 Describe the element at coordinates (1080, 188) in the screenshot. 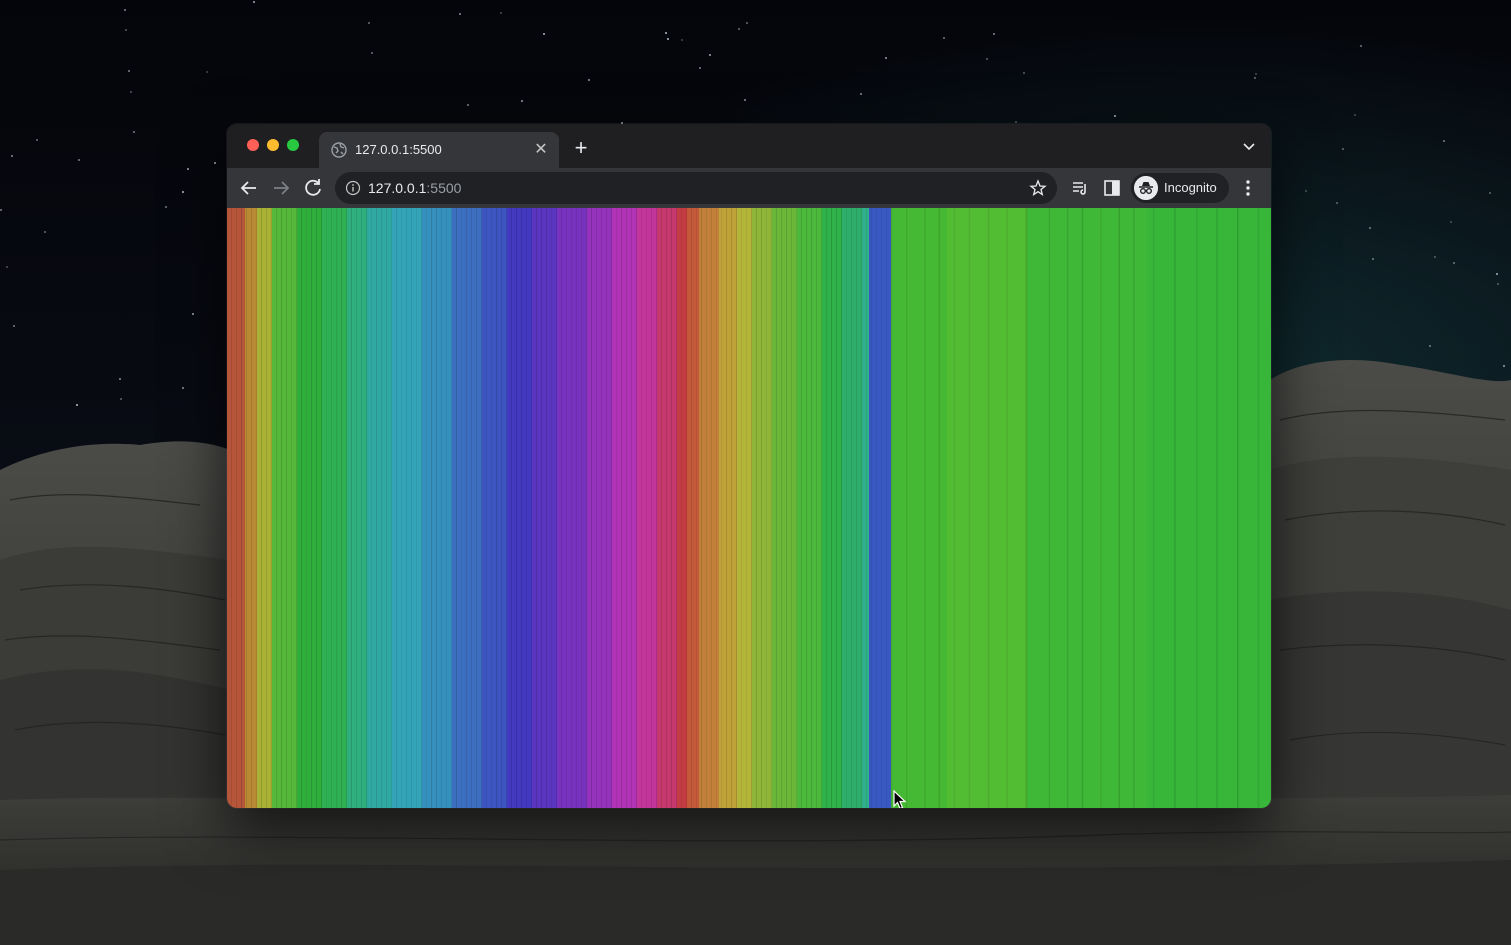

I see `reading-list-icon` at that location.